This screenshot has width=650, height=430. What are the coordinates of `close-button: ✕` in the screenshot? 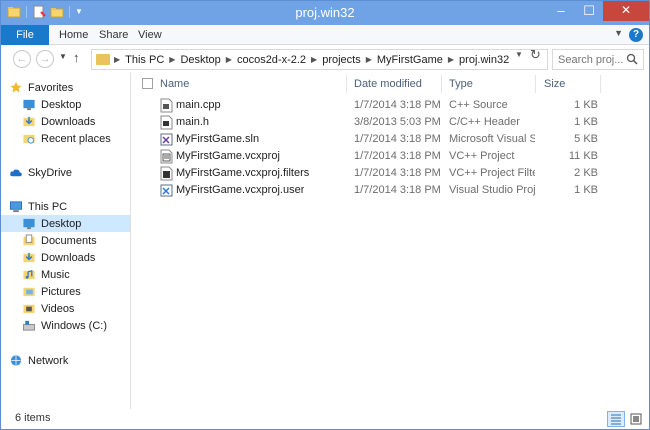 It's located at (626, 11).